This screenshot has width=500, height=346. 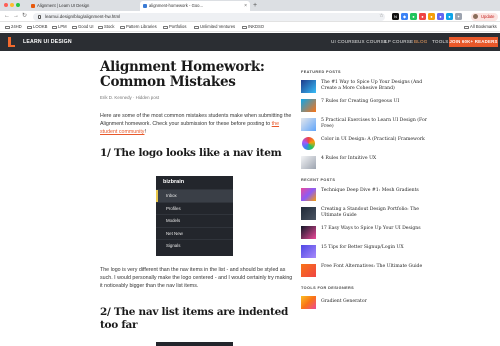 I want to click on nav-tools: TOOLS, so click(x=440, y=42).